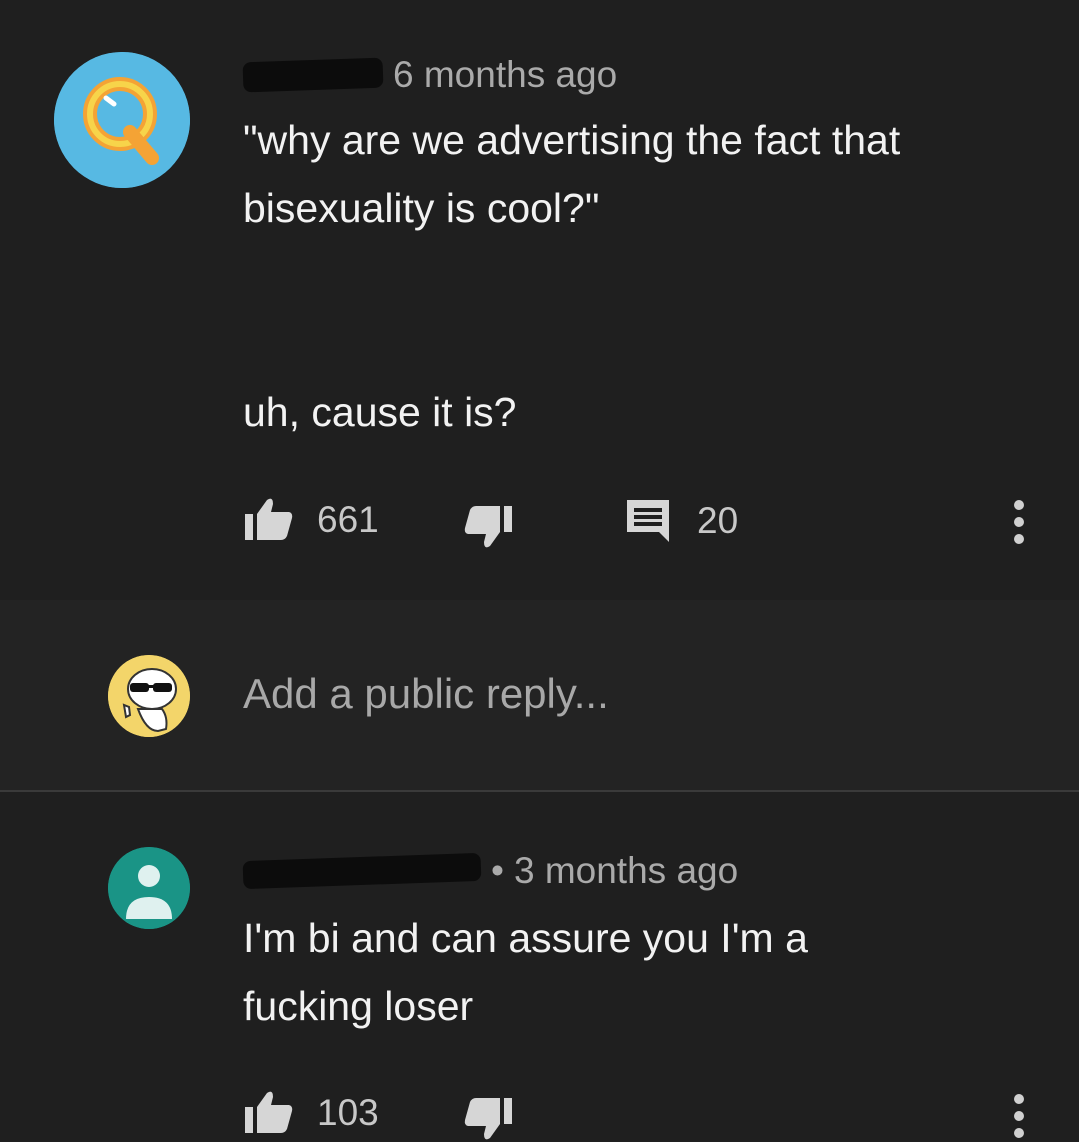  I want to click on comment-icon, so click(648, 521).